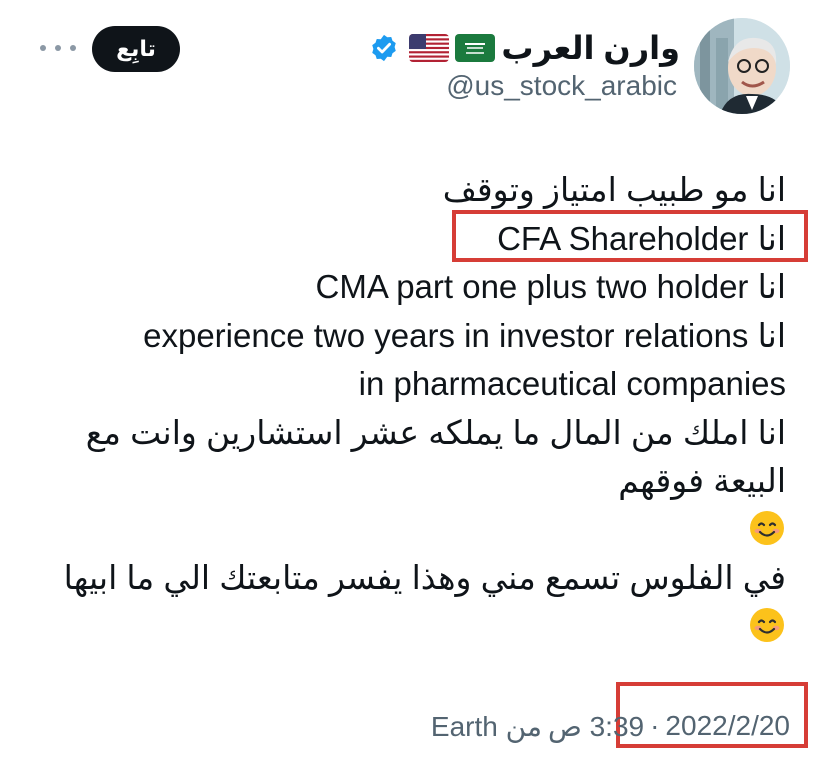  What do you see at coordinates (475, 48) in the screenshot?
I see `saudi-flag-icon` at bounding box center [475, 48].